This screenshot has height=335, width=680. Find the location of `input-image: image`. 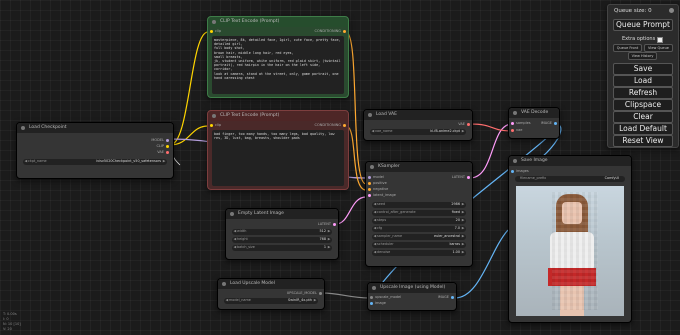

input-image: image is located at coordinates (377, 303).